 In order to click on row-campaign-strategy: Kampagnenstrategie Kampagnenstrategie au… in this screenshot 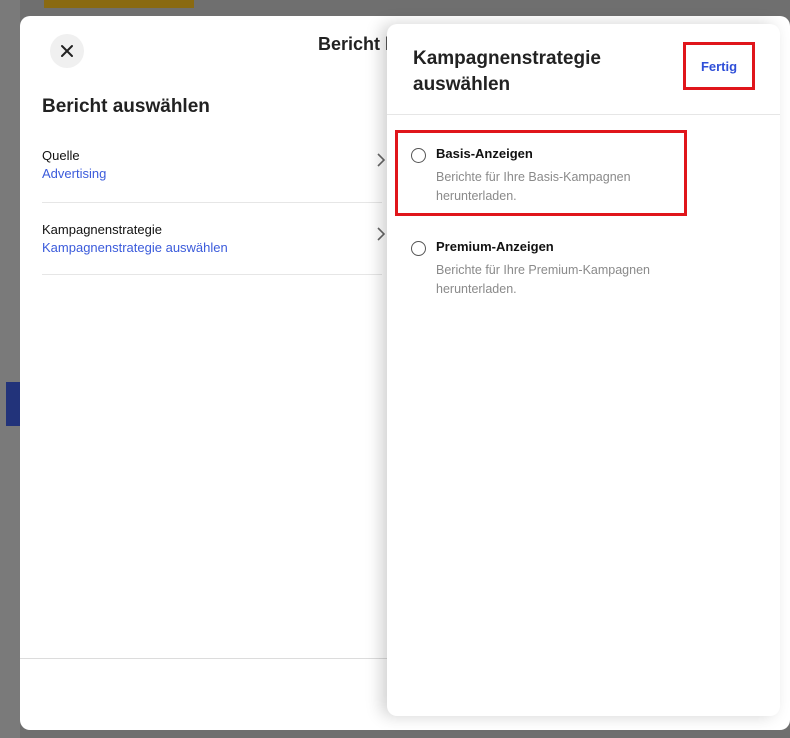, I will do `click(214, 238)`.